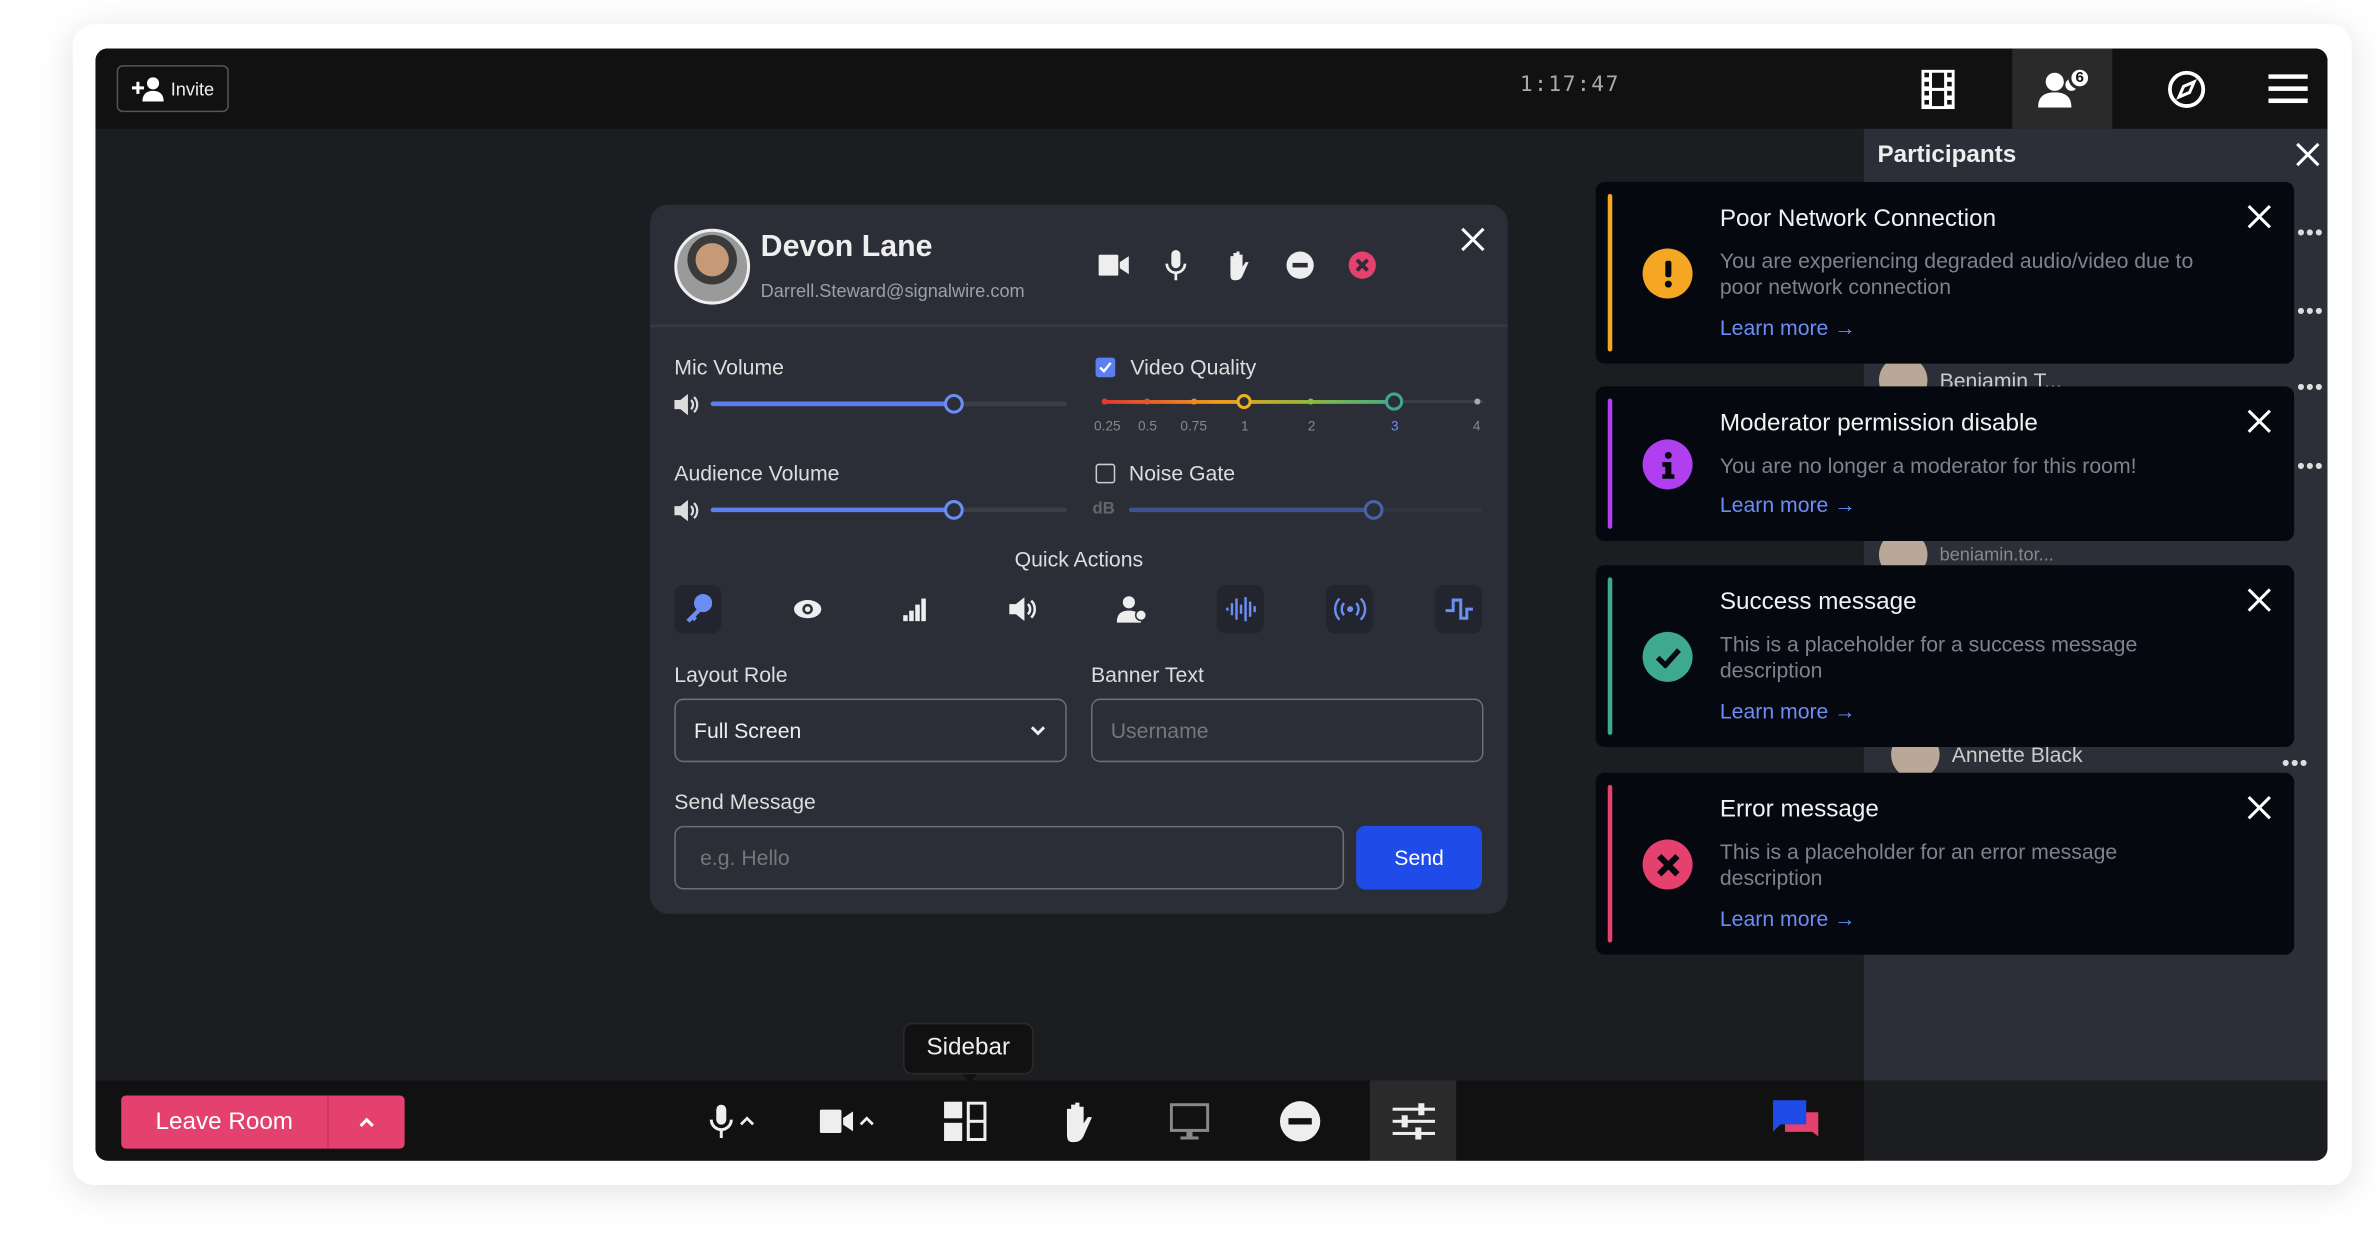 This screenshot has height=1258, width=2376. I want to click on leave-room-label: Leave Room, so click(225, 1122).